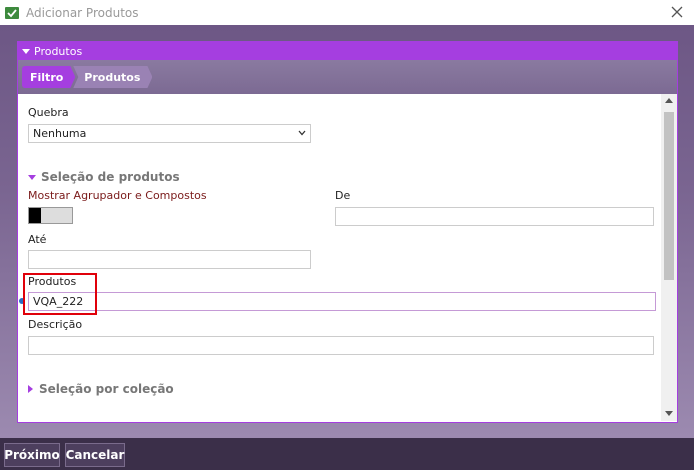 The image size is (694, 470). I want to click on next-button: Próximo, so click(32, 455).